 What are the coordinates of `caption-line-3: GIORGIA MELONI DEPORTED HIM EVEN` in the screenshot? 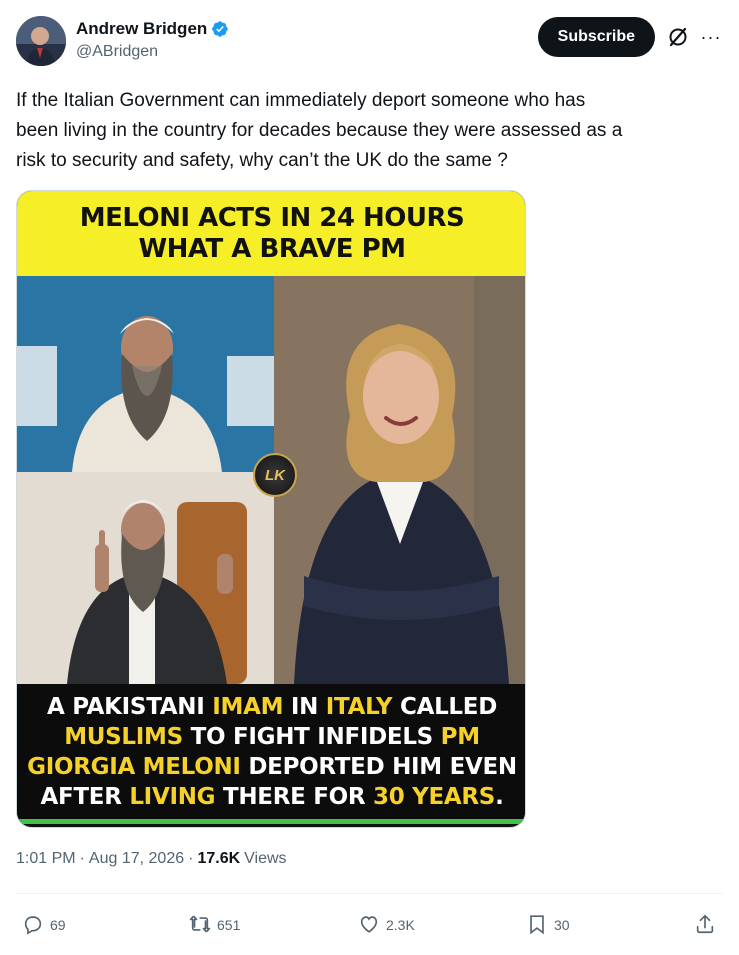 It's located at (272, 766).